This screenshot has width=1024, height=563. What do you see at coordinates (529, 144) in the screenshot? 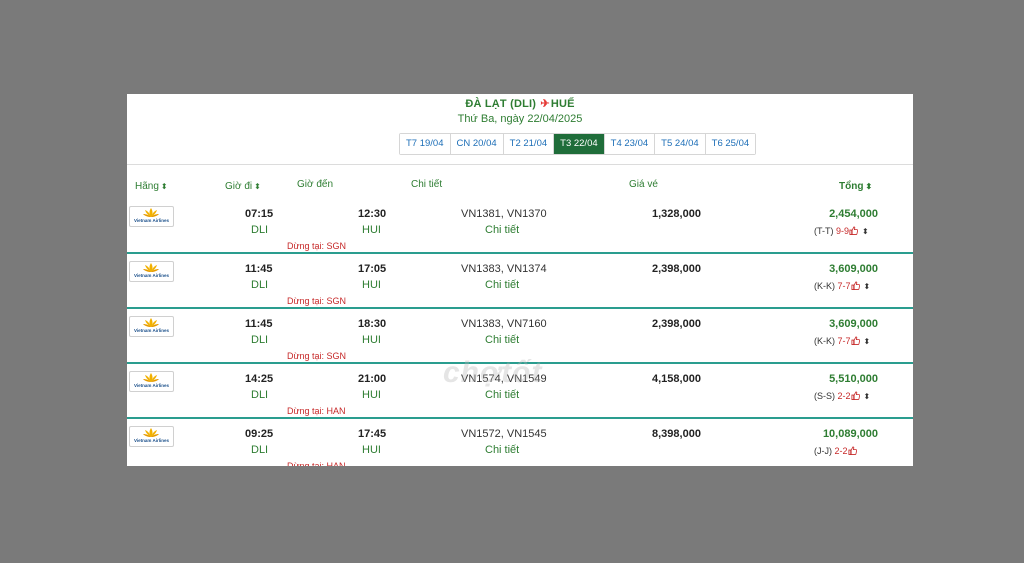
I see `day-tab: T2 21/04` at bounding box center [529, 144].